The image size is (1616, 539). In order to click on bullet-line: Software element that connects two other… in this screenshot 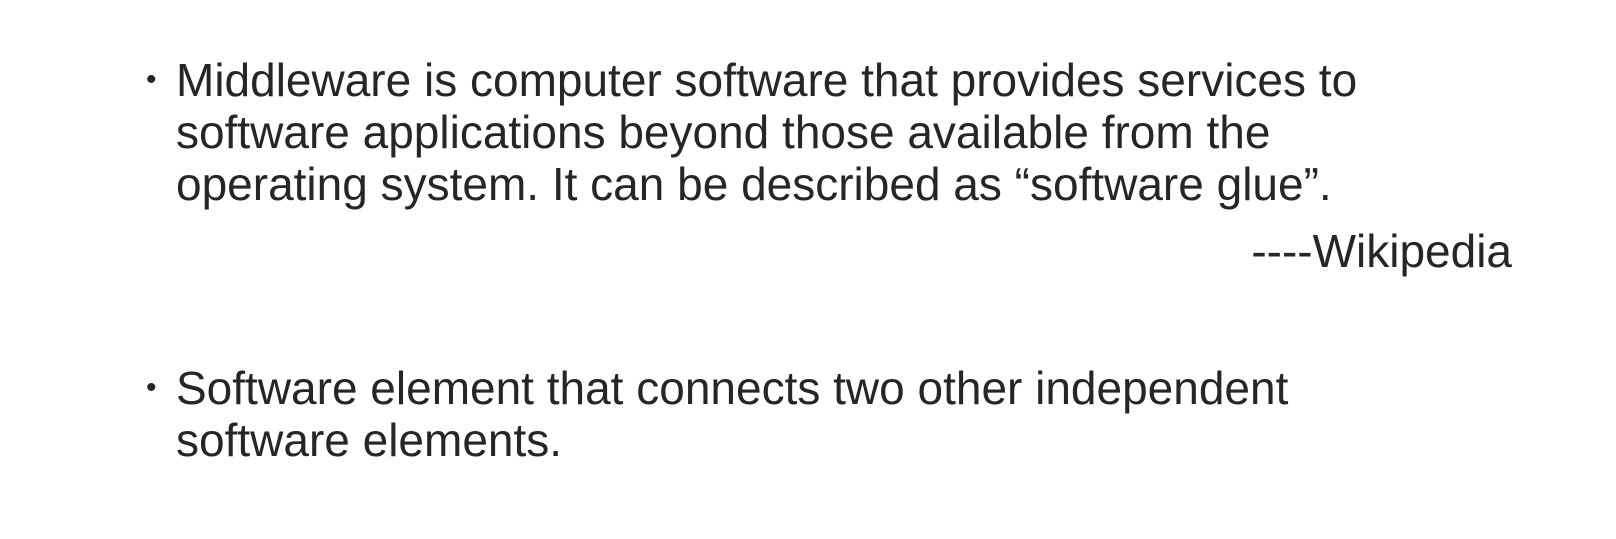, I will do `click(732, 388)`.